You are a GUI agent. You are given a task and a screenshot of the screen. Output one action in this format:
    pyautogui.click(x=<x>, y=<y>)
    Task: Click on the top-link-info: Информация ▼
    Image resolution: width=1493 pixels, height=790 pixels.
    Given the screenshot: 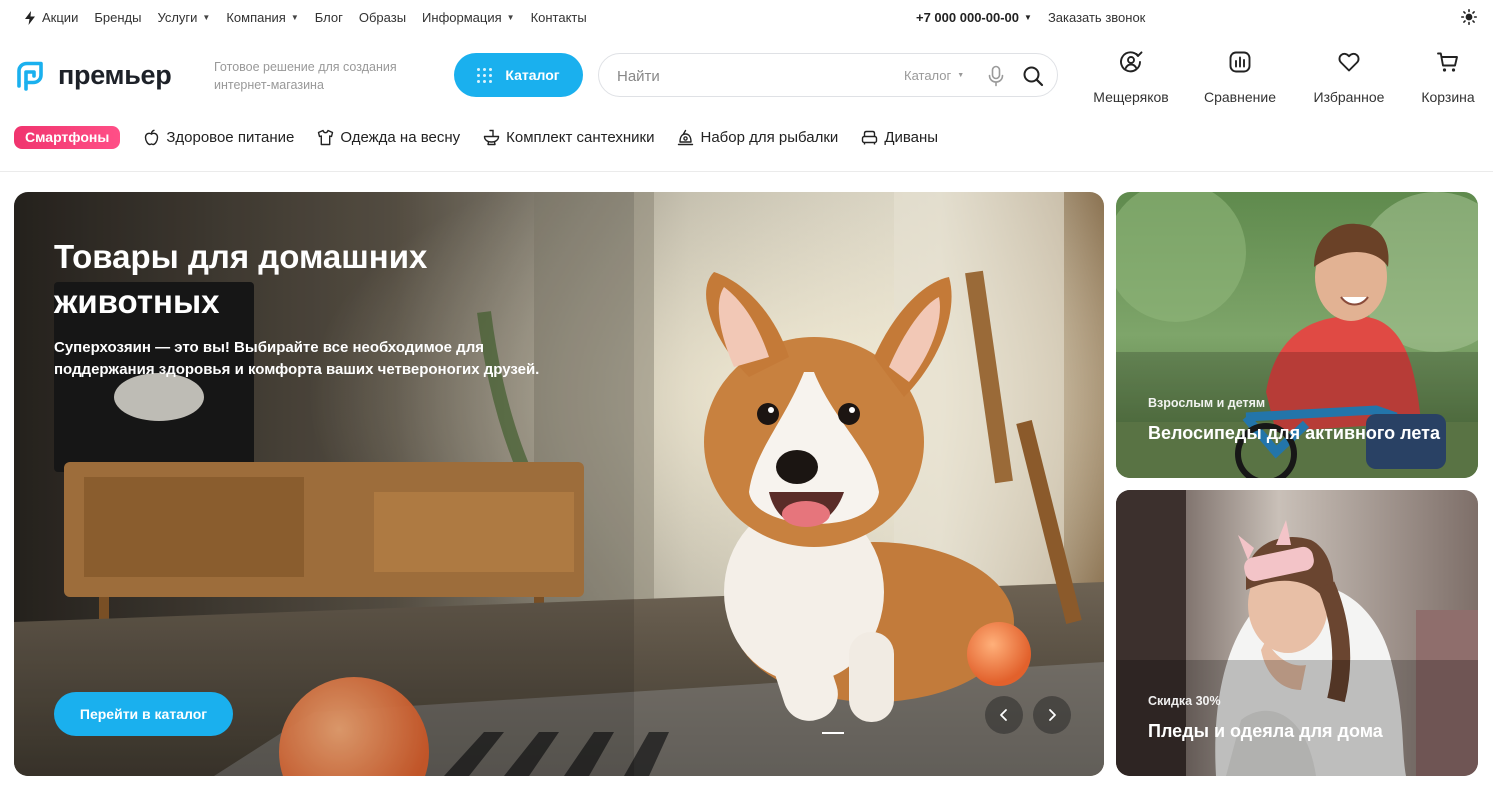 What is the action you would take?
    pyautogui.click(x=468, y=17)
    